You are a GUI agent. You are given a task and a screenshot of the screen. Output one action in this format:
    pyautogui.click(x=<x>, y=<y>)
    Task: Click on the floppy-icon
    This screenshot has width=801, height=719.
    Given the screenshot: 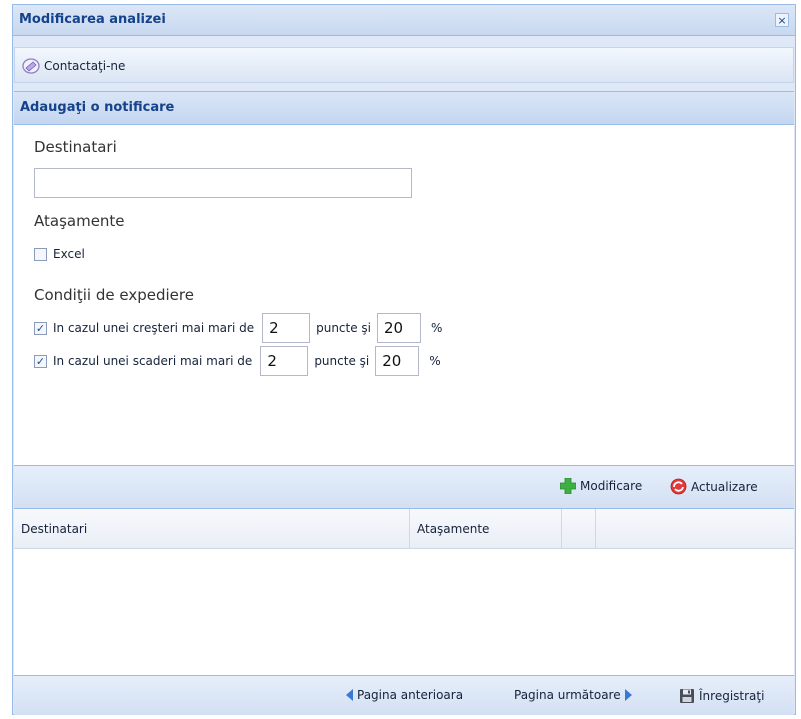 What is the action you would take?
    pyautogui.click(x=687, y=696)
    